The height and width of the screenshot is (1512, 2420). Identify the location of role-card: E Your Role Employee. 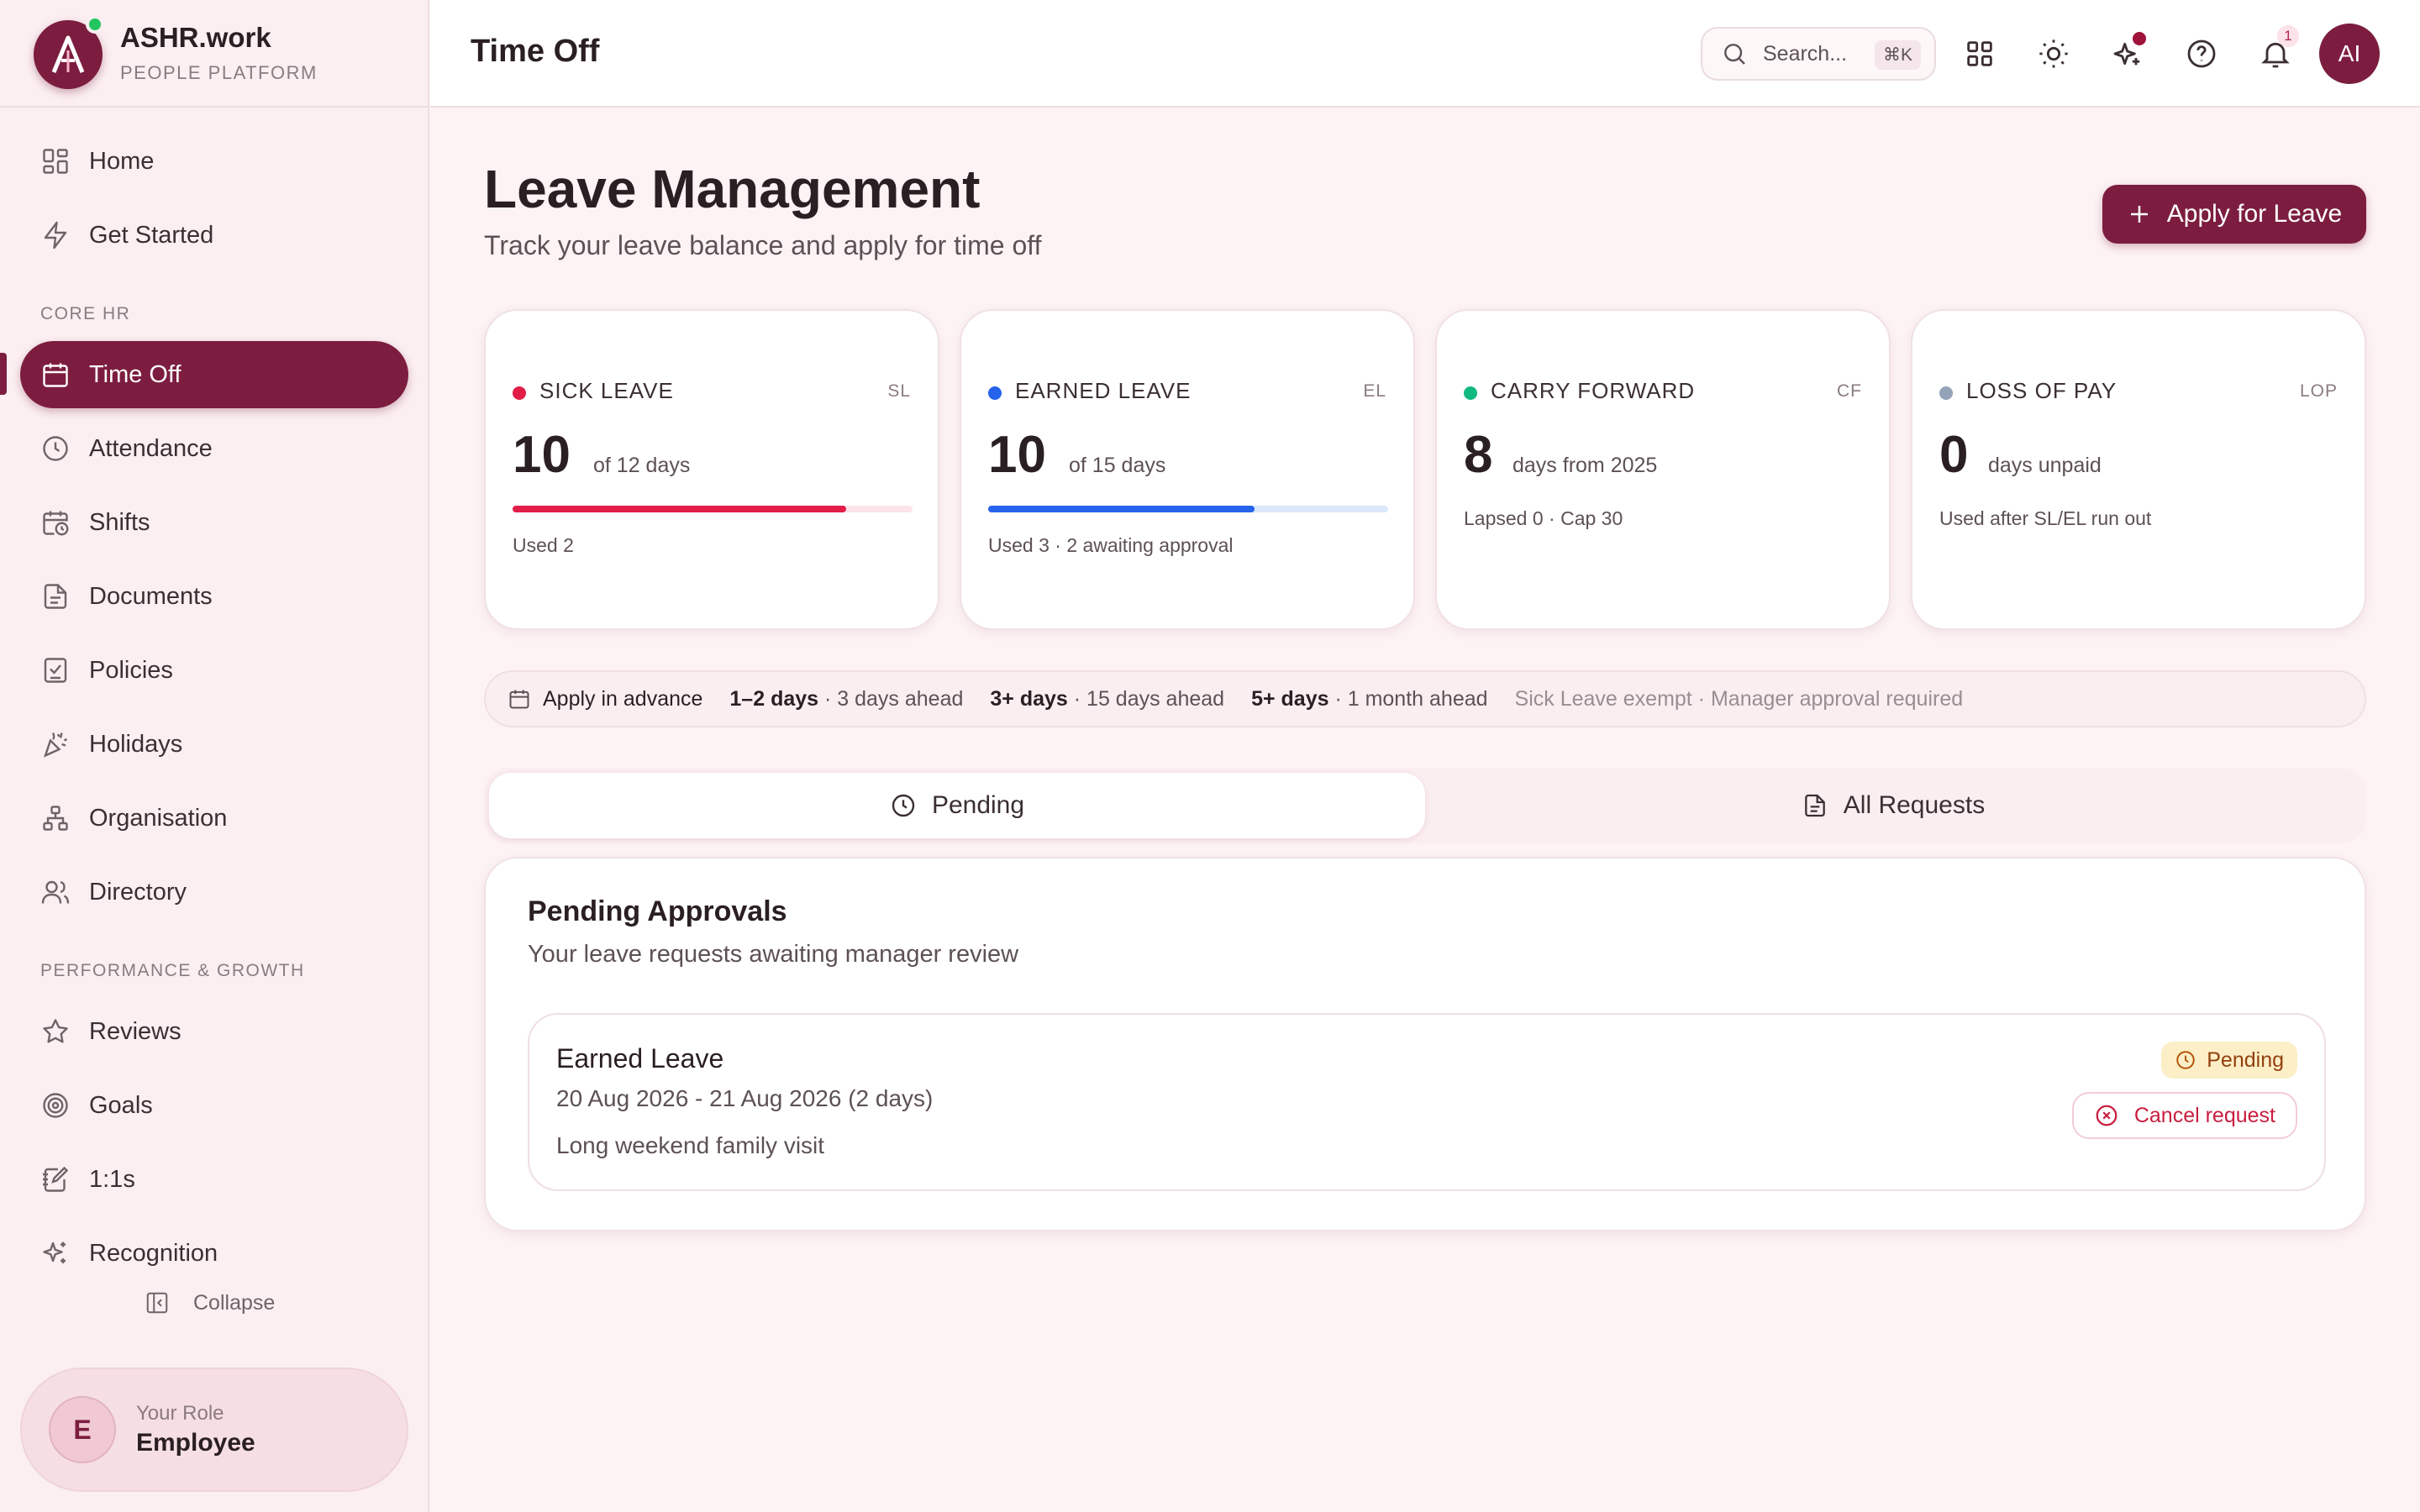
(214, 1430).